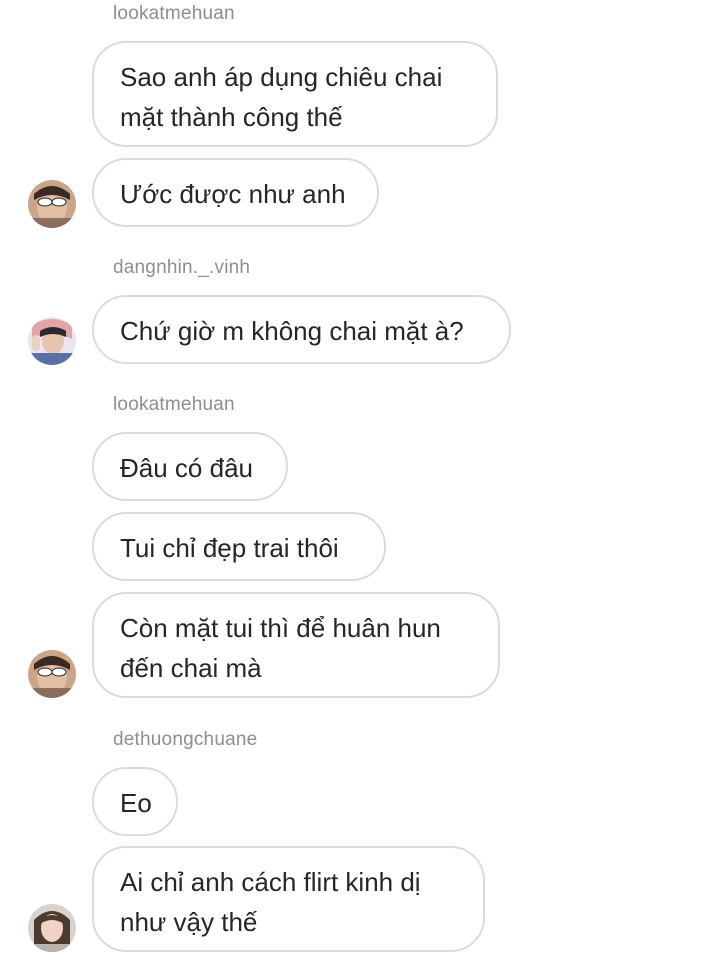 This screenshot has width=720, height=972. Describe the element at coordinates (296, 645) in the screenshot. I see `message-bubble: Còn mặt tui thì để huân hun đến chai mà` at that location.